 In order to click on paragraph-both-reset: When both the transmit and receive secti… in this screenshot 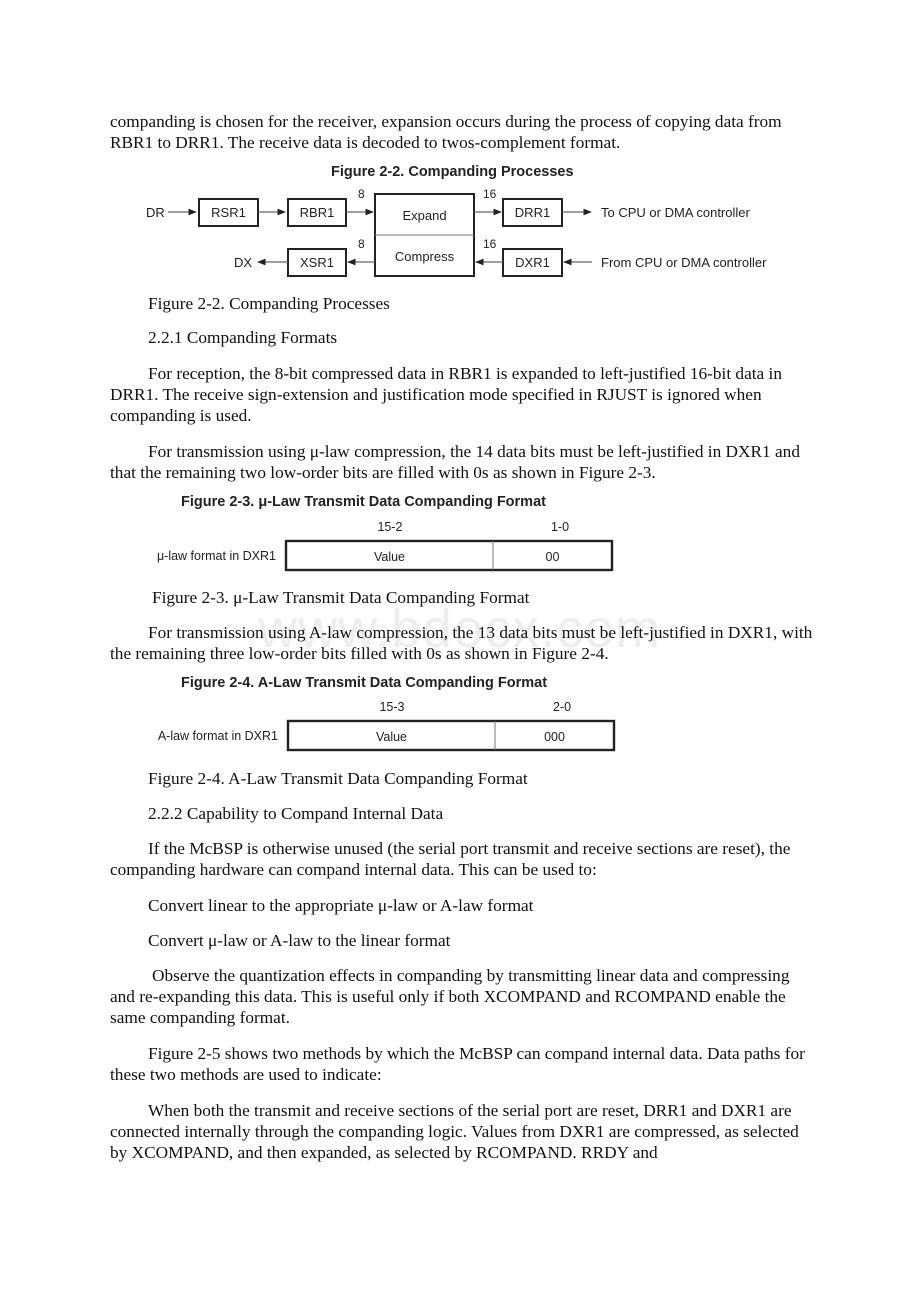, I will do `click(454, 1131)`.